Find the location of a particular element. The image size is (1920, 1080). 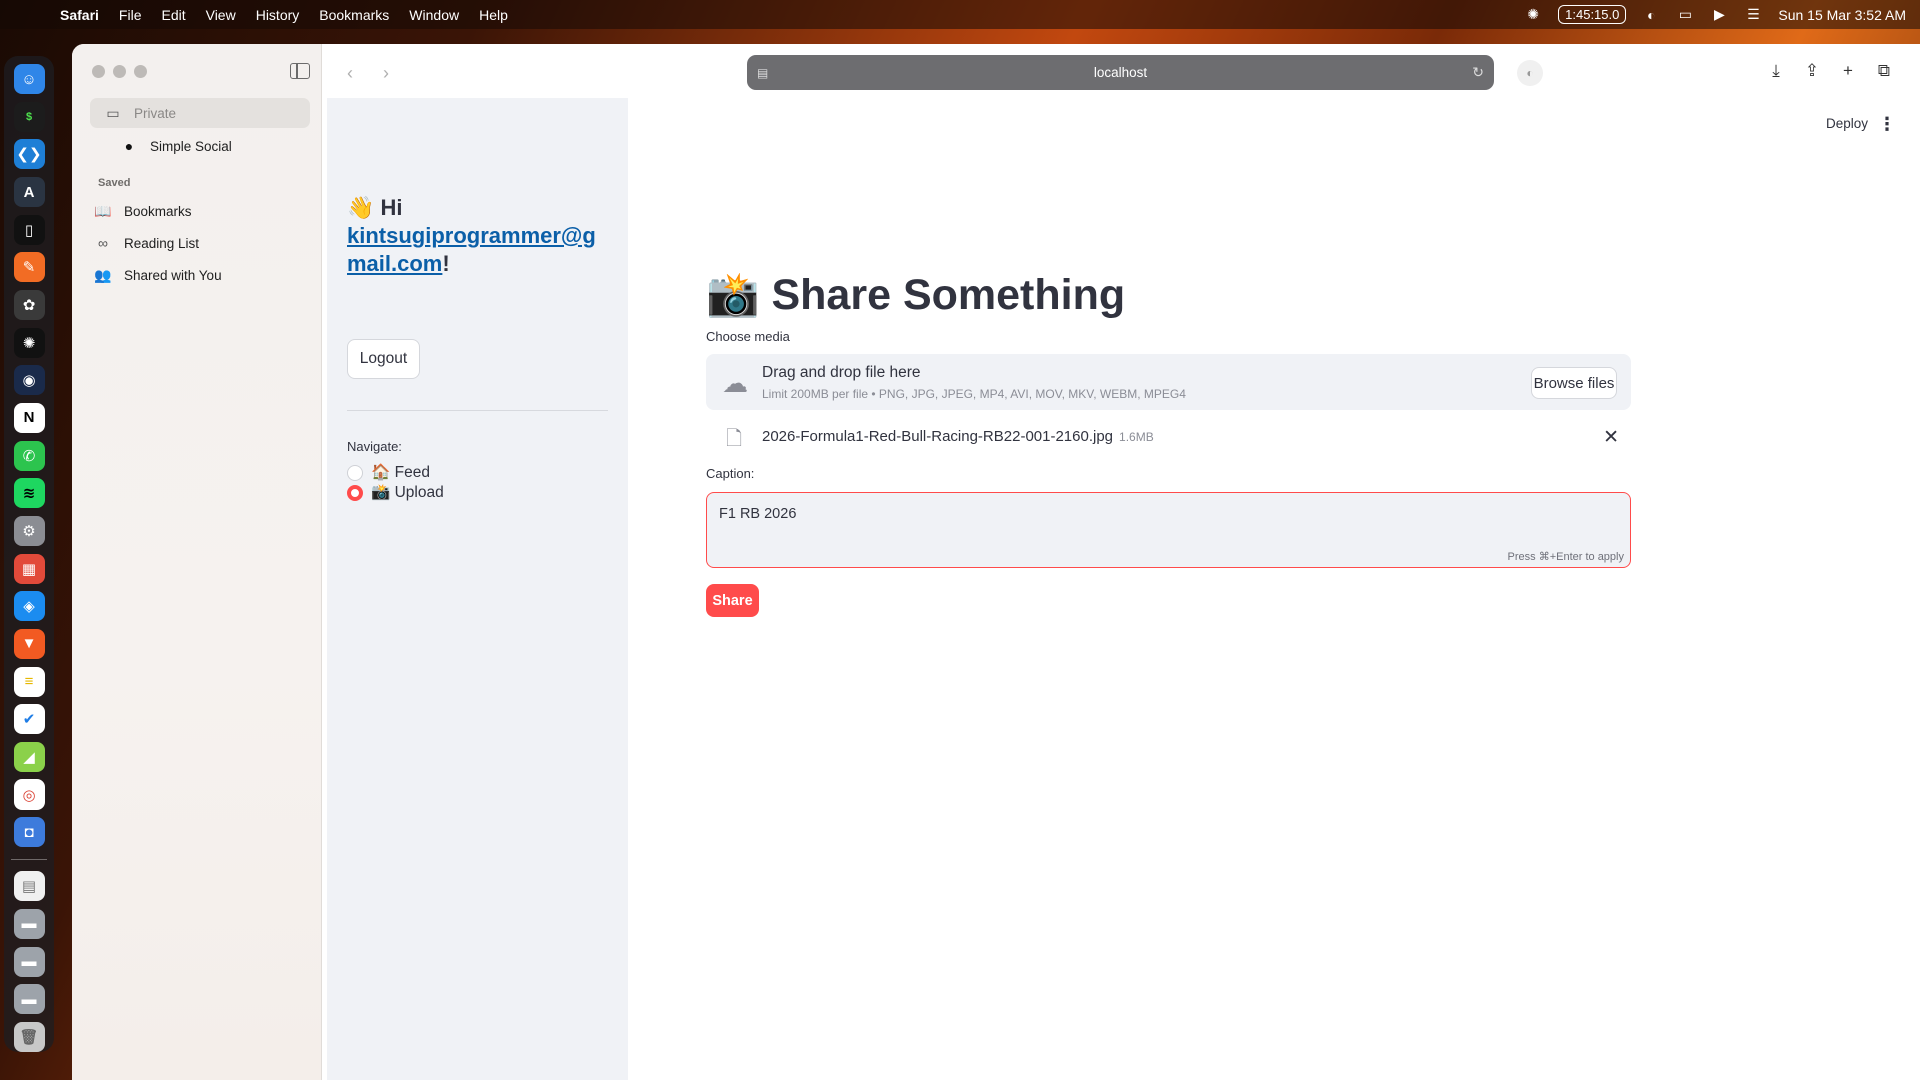

finder-icon: ☺ is located at coordinates (29, 79).